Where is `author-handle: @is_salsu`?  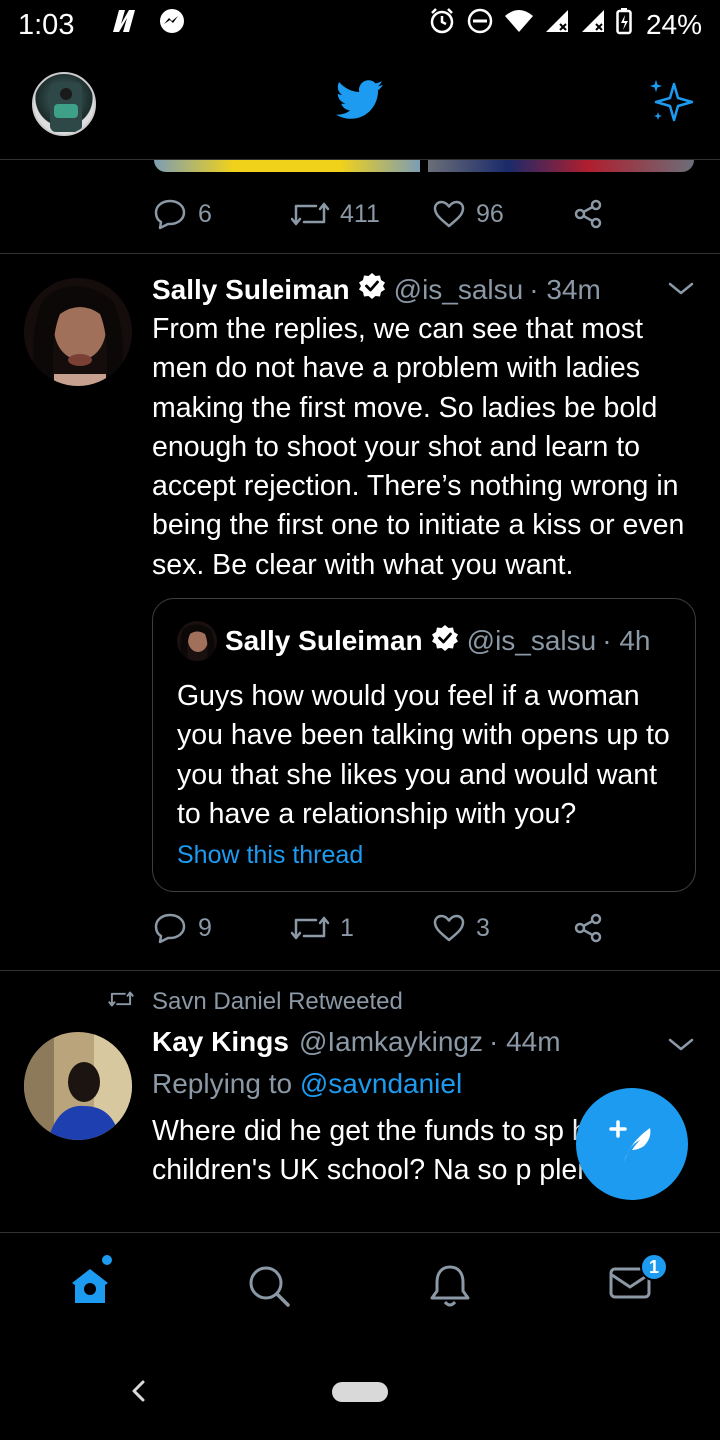 author-handle: @is_salsu is located at coordinates (458, 289).